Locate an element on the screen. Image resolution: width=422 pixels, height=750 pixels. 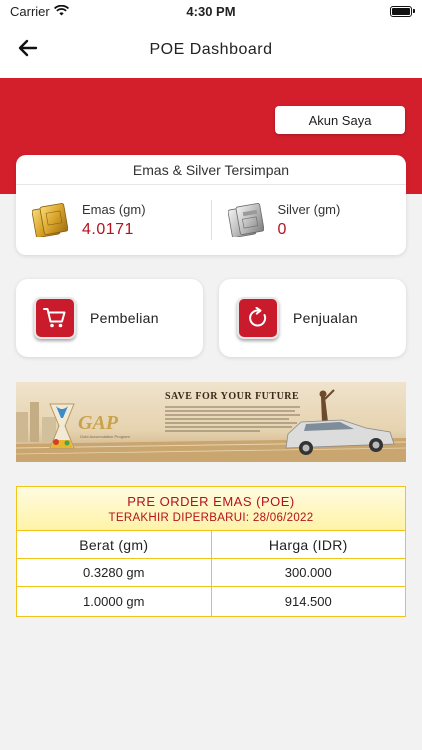
buy-button: Pembelian is located at coordinates (109, 318).